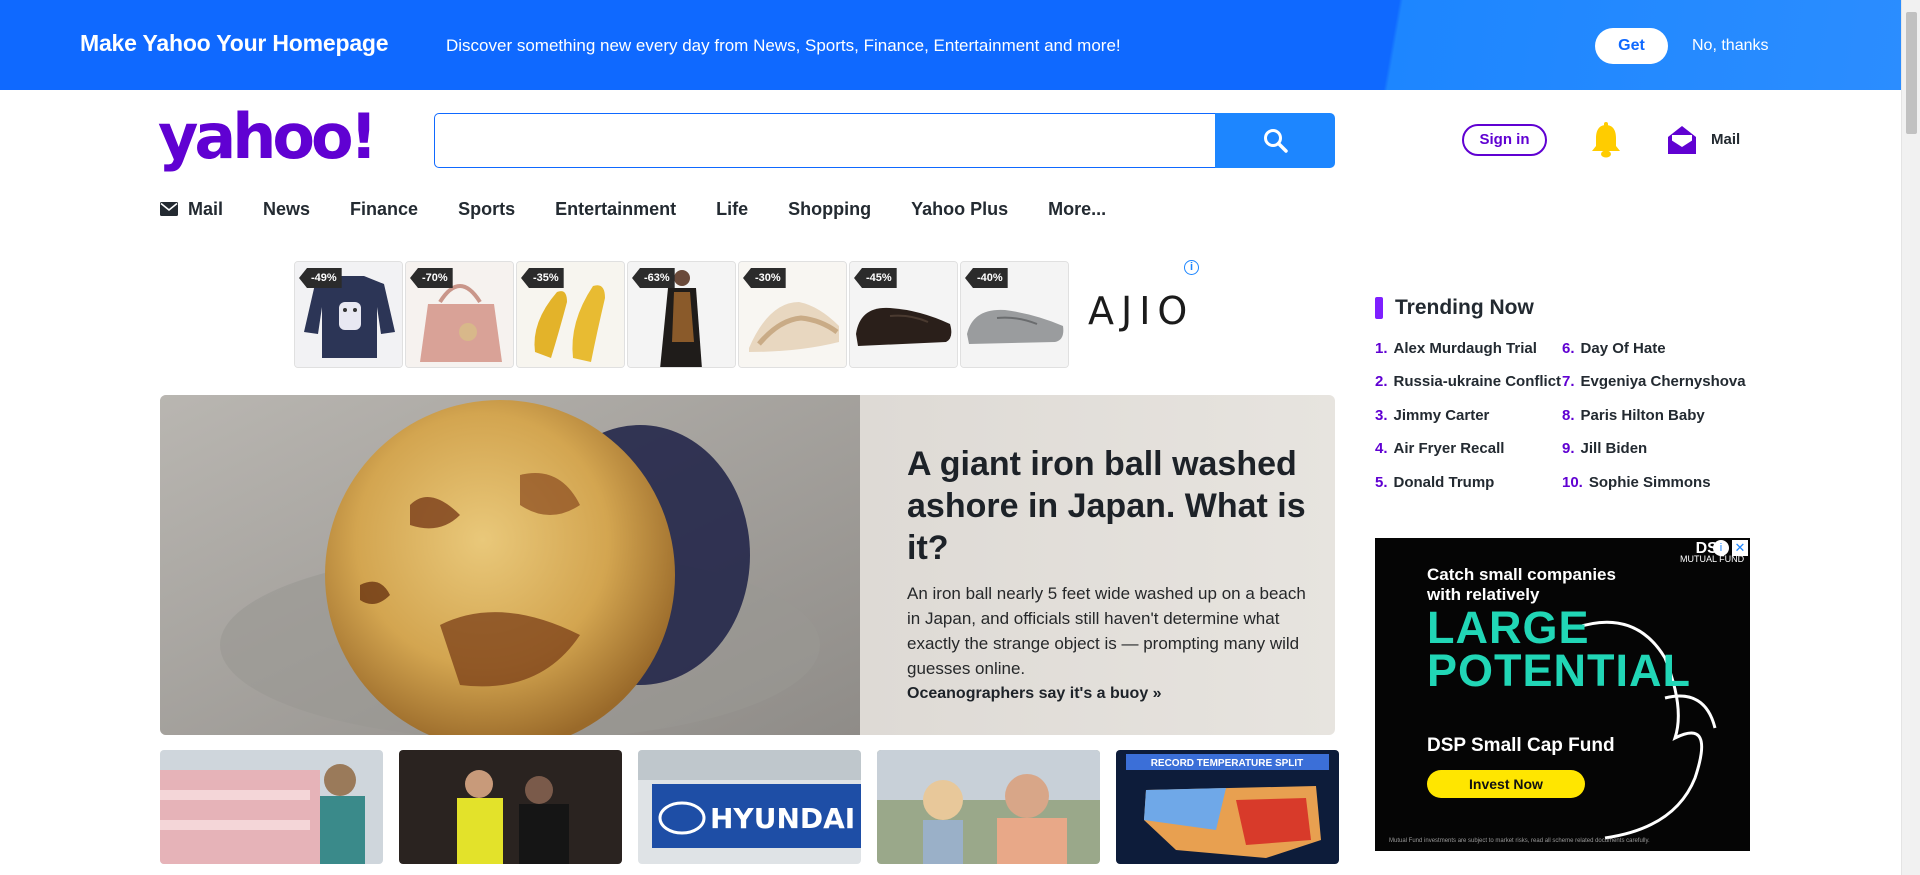 This screenshot has width=1920, height=875. I want to click on nav-item-shopping: Shopping, so click(829, 209).